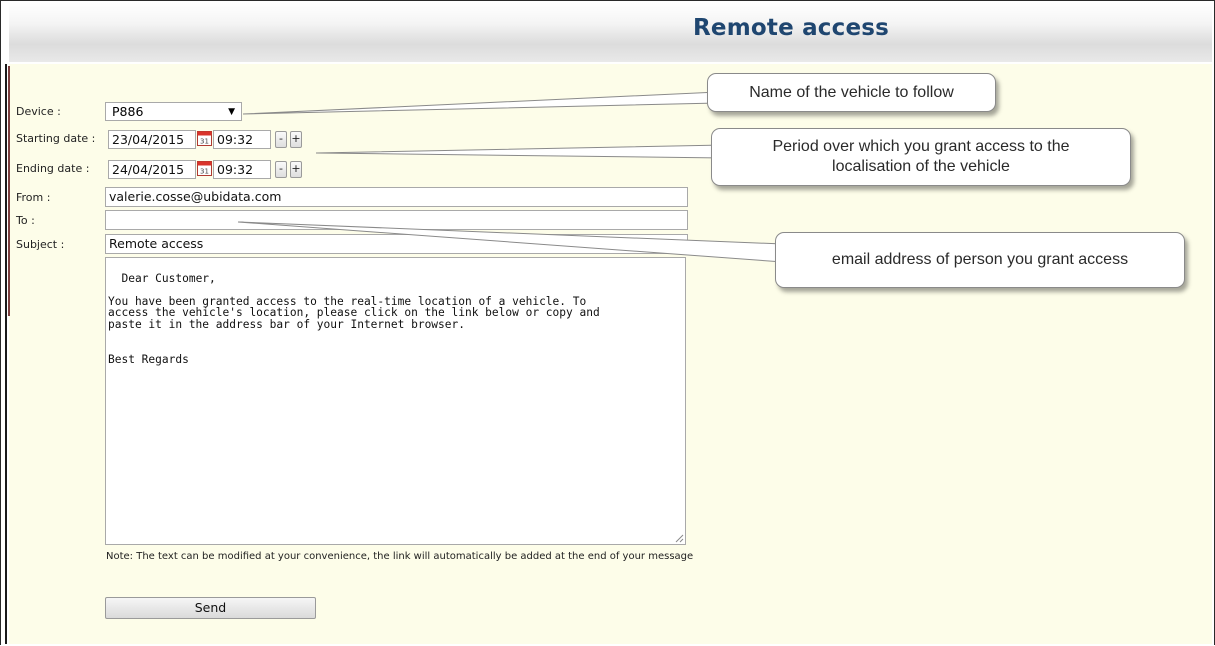  I want to click on starting-date-label: Starting date :, so click(56, 138).